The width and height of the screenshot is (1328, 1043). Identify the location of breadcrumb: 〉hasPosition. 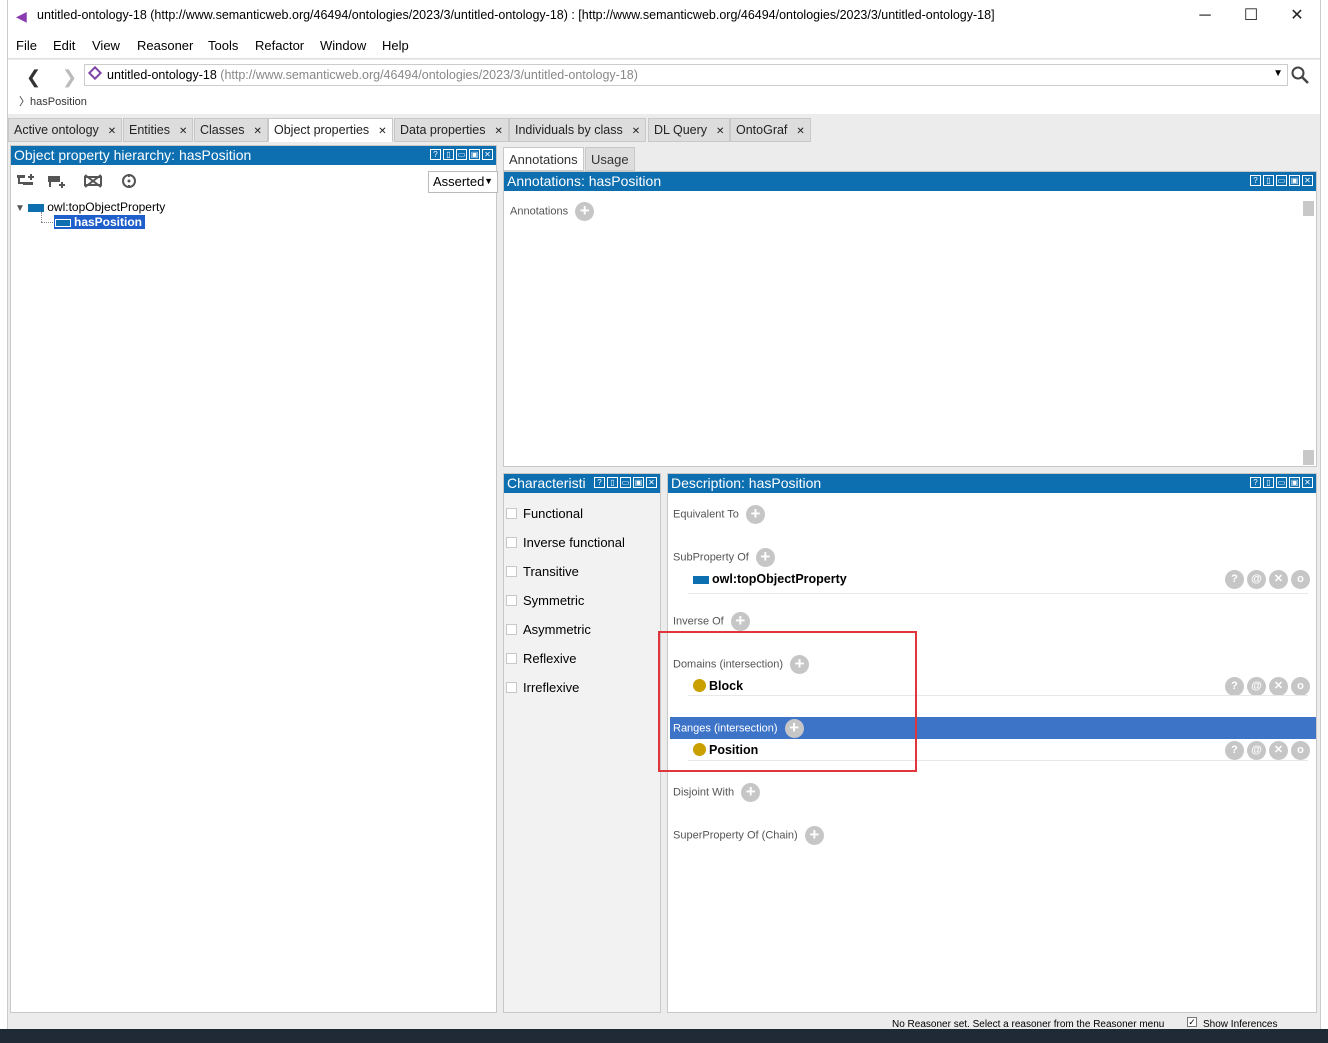
(53, 101).